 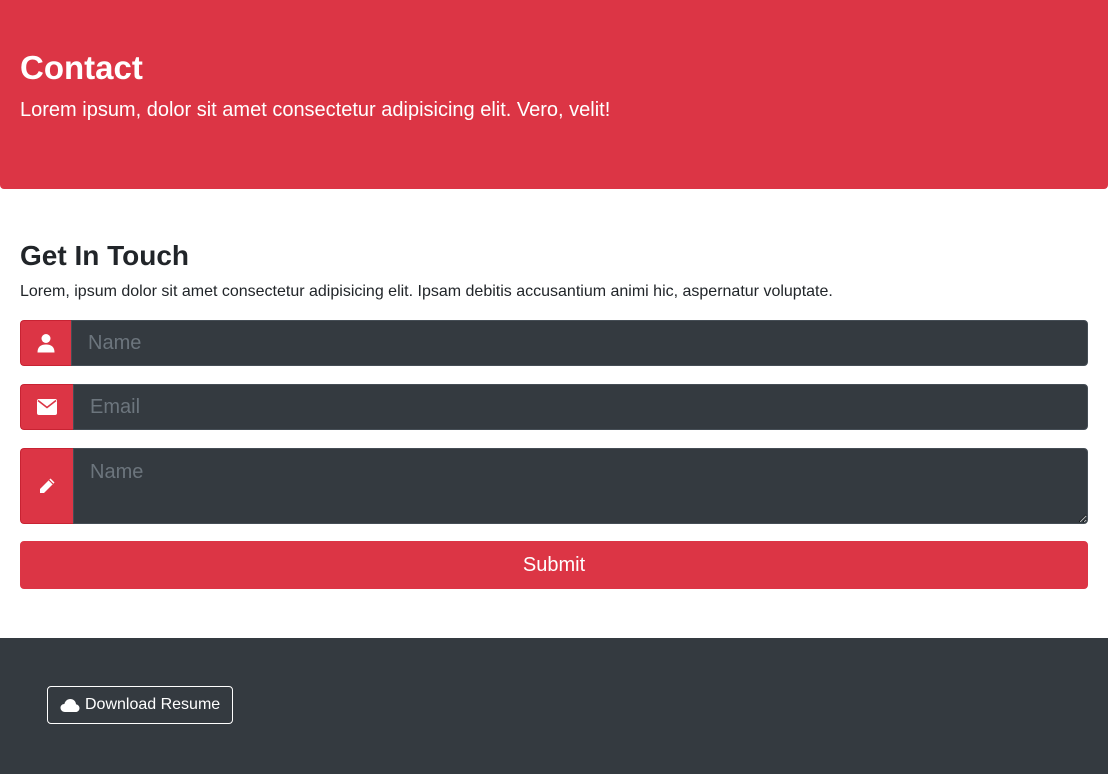 What do you see at coordinates (81, 67) in the screenshot?
I see `page-title: Contact` at bounding box center [81, 67].